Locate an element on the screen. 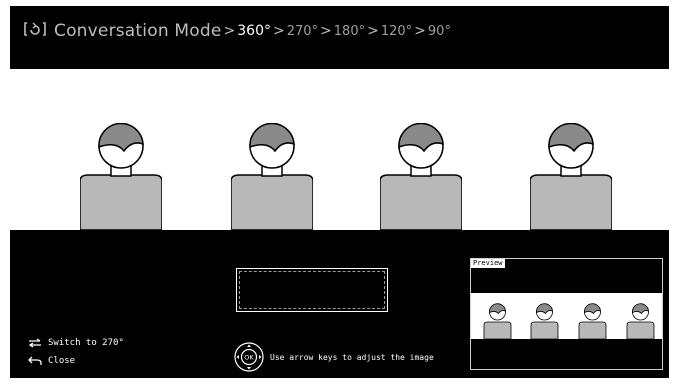  angle-option-90: 90° is located at coordinates (439, 31).